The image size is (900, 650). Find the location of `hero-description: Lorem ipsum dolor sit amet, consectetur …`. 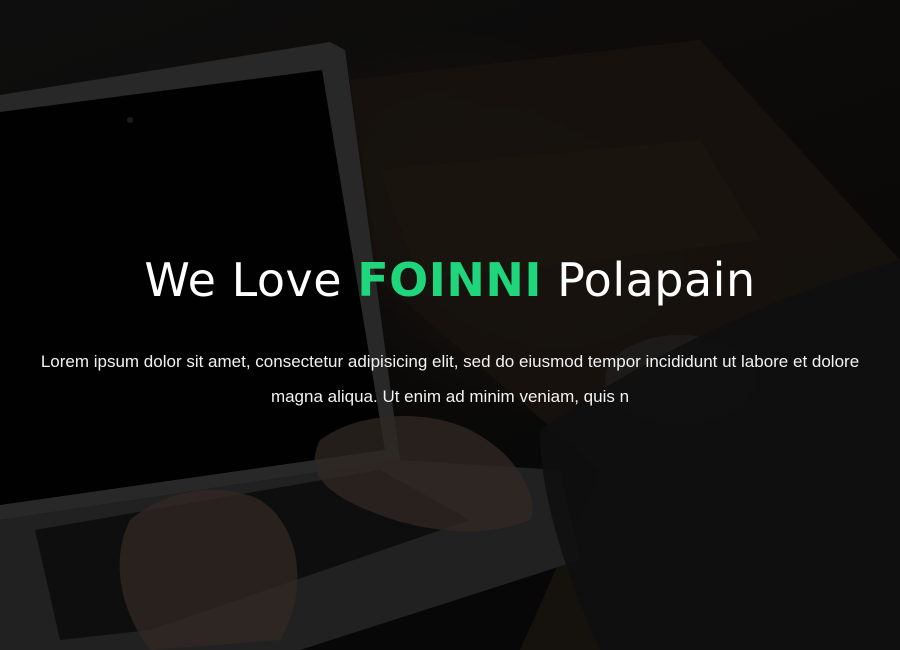

hero-description: Lorem ipsum dolor sit amet, consectetur … is located at coordinates (450, 379).